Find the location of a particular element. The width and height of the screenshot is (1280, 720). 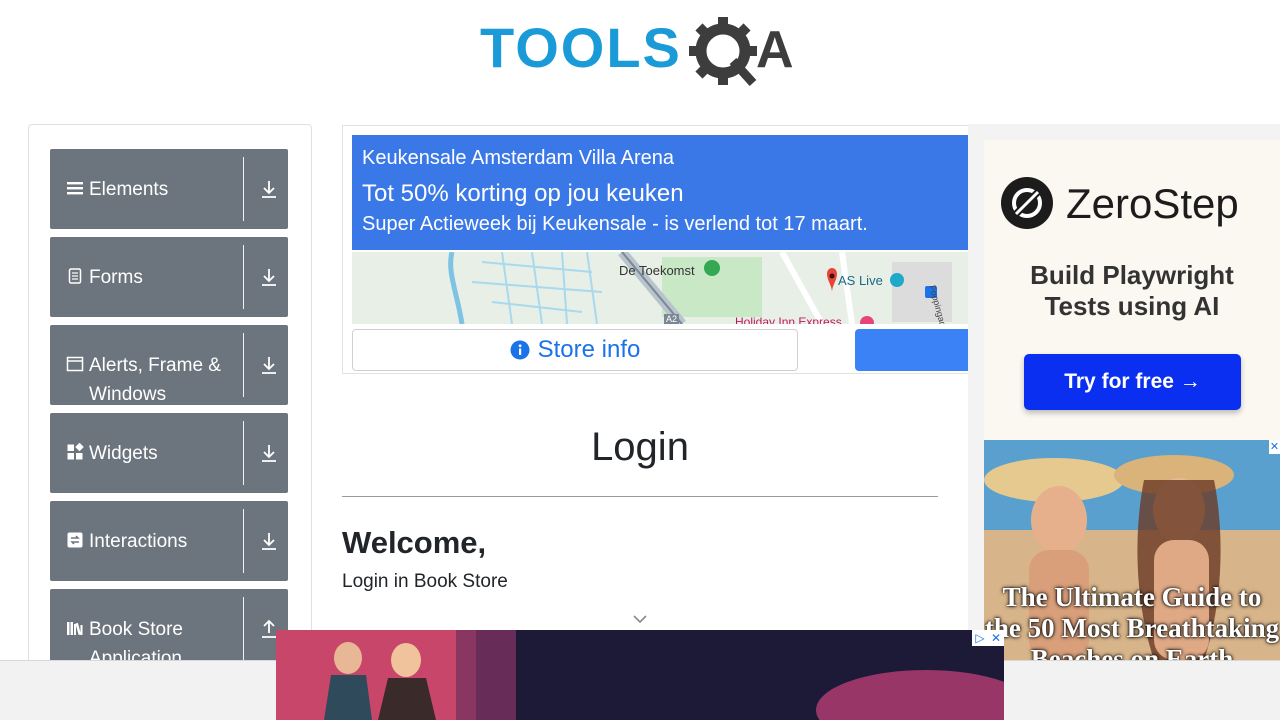

svg-text: A is located at coordinates (775, 50).